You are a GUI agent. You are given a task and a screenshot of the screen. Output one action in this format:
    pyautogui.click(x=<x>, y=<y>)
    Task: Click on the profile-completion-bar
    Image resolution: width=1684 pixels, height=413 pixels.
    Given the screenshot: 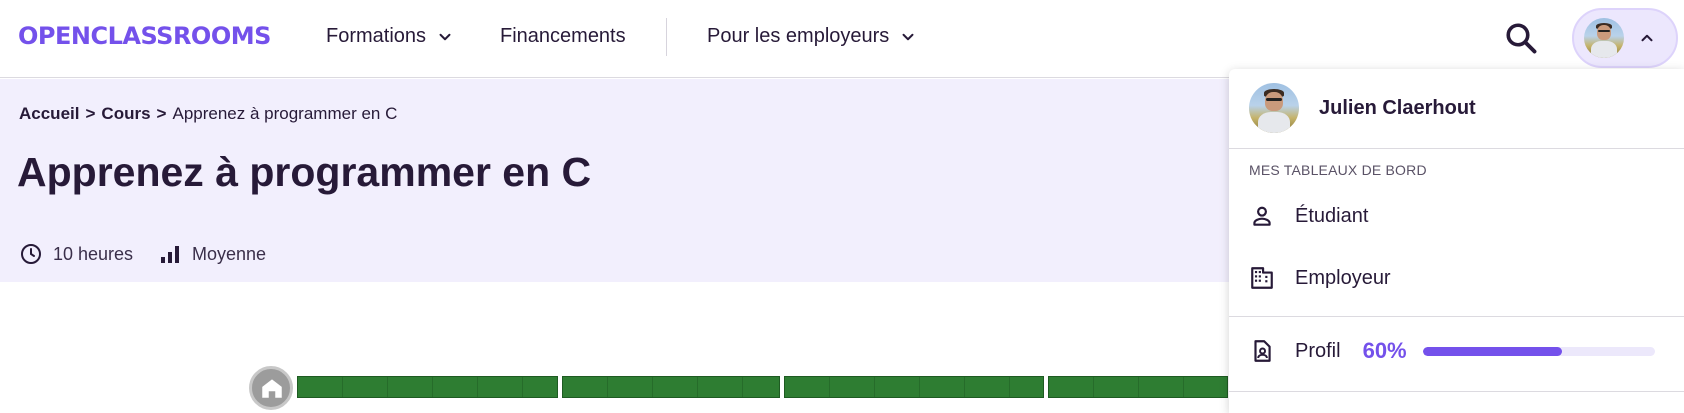 What is the action you would take?
    pyautogui.click(x=1538, y=351)
    